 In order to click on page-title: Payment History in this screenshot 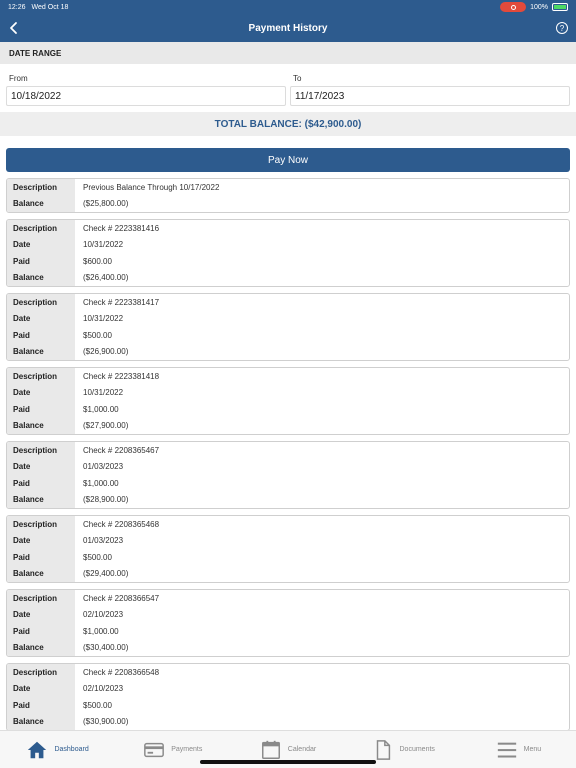, I will do `click(288, 28)`.